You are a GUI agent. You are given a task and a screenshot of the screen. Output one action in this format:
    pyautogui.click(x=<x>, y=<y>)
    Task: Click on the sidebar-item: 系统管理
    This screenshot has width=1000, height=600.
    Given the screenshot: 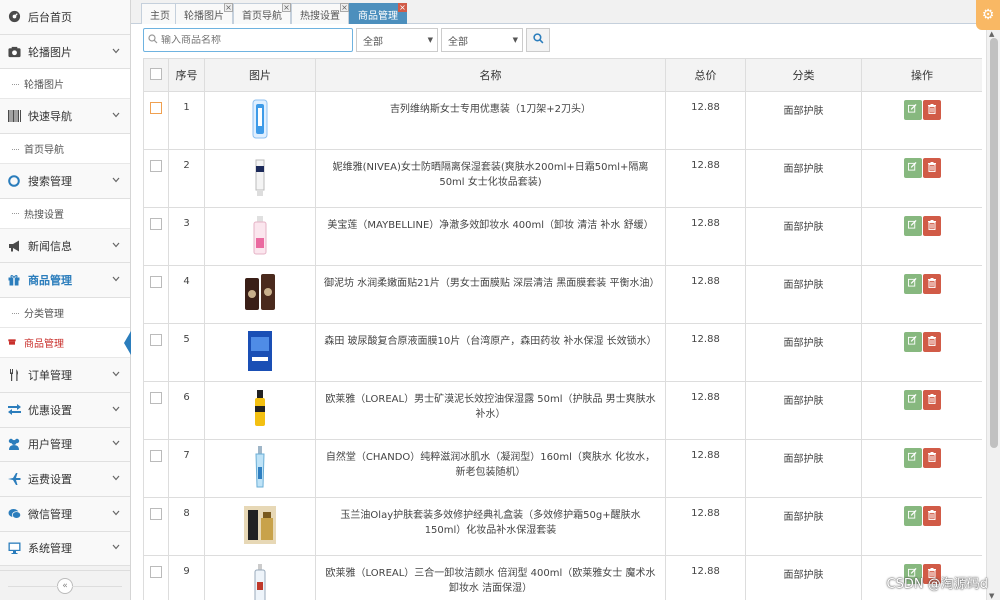 What is the action you would take?
    pyautogui.click(x=65, y=549)
    